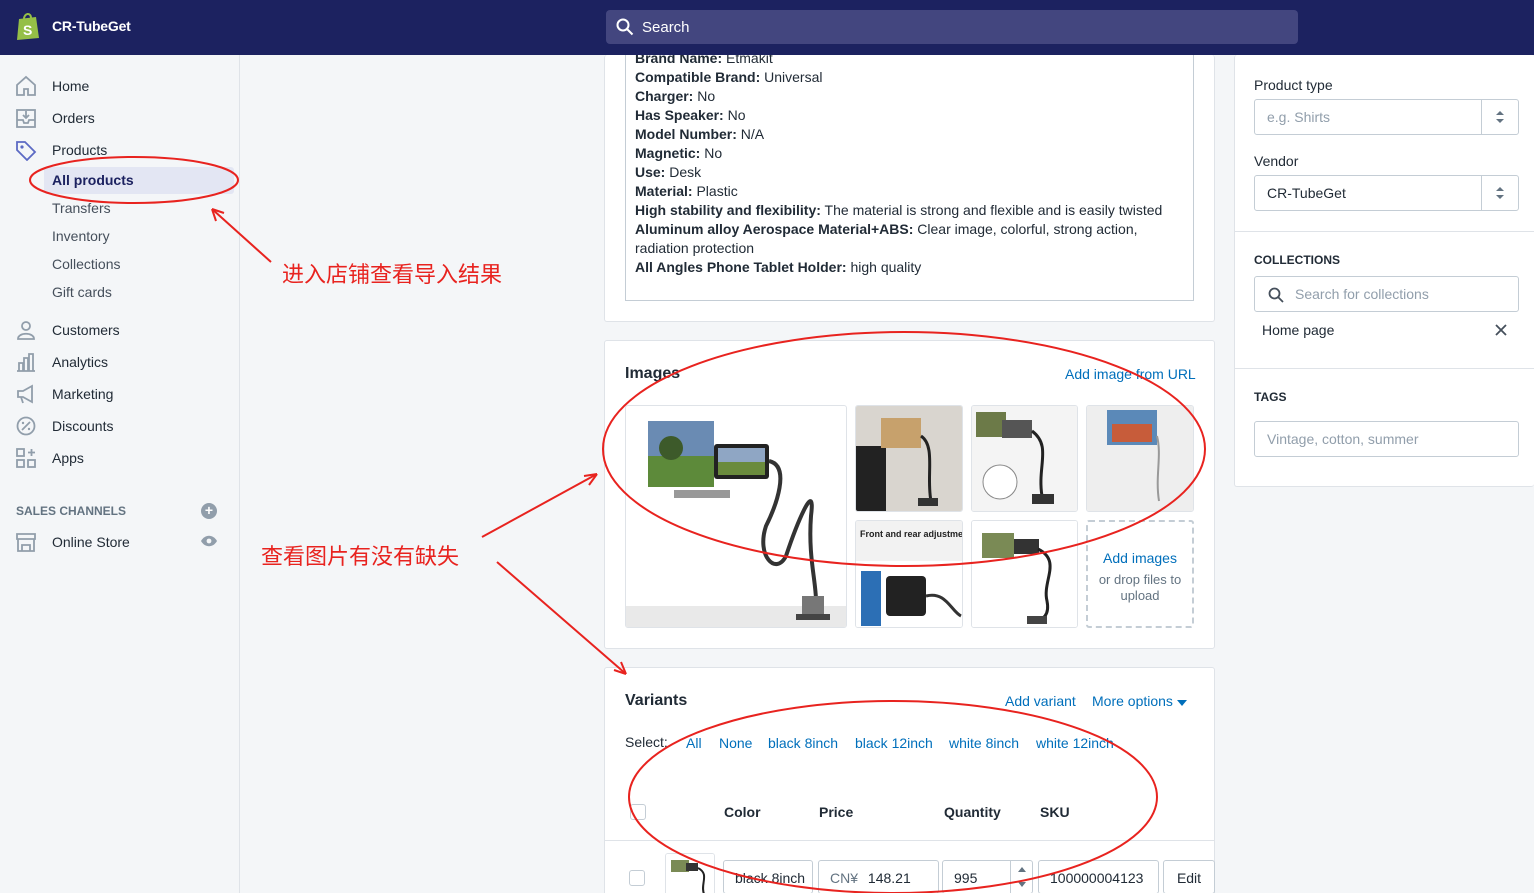 Image resolution: width=1534 pixels, height=893 pixels. What do you see at coordinates (1386, 193) in the screenshot?
I see `vendor-select: CR-TubeGet` at bounding box center [1386, 193].